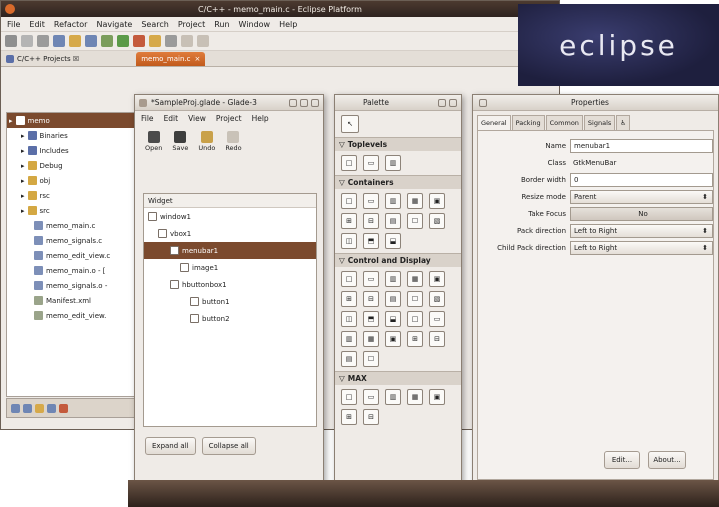  I want to click on menu-search: Search, so click(154, 24).